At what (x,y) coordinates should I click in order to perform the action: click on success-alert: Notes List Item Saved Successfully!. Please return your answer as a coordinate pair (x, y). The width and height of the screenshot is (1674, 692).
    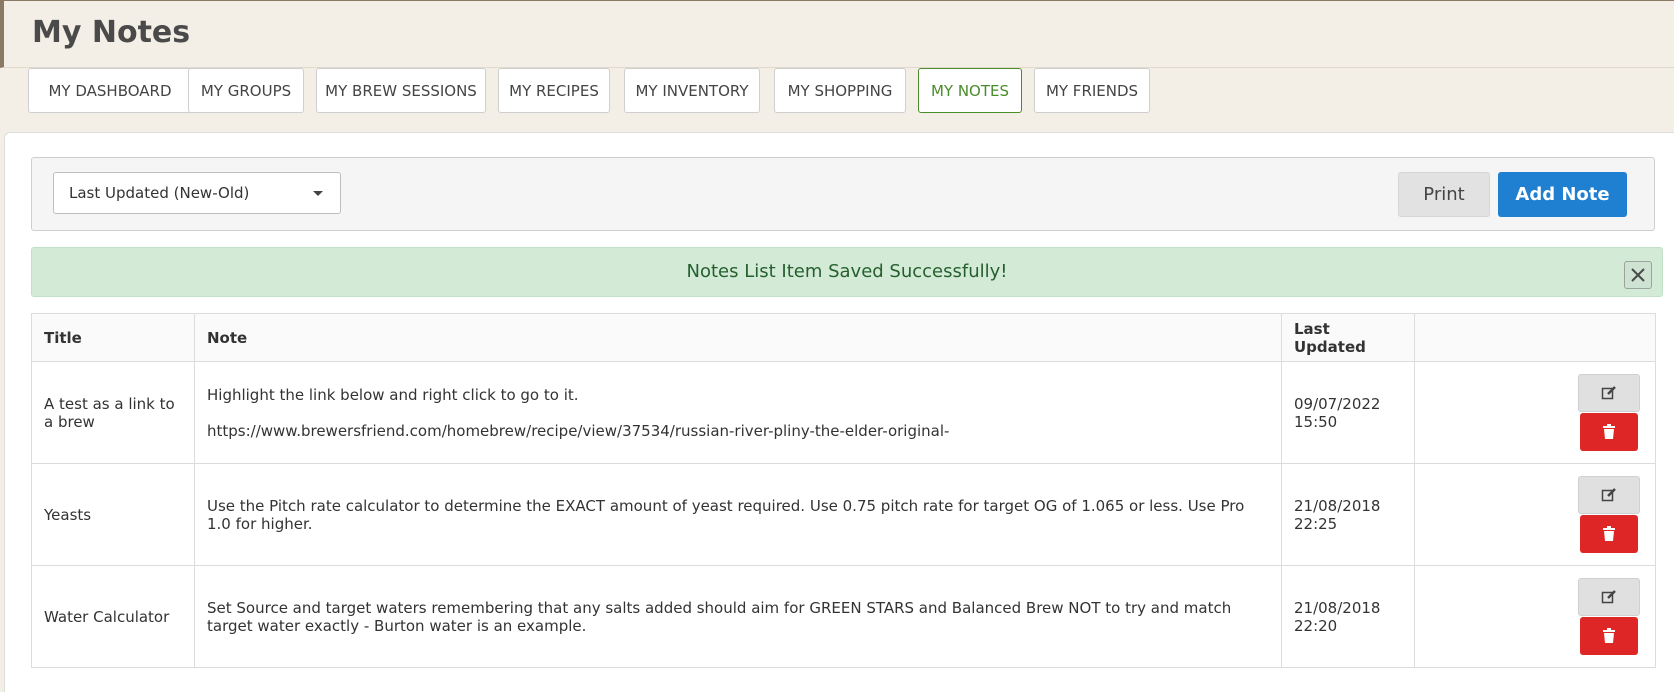
    Looking at the image, I should click on (847, 272).